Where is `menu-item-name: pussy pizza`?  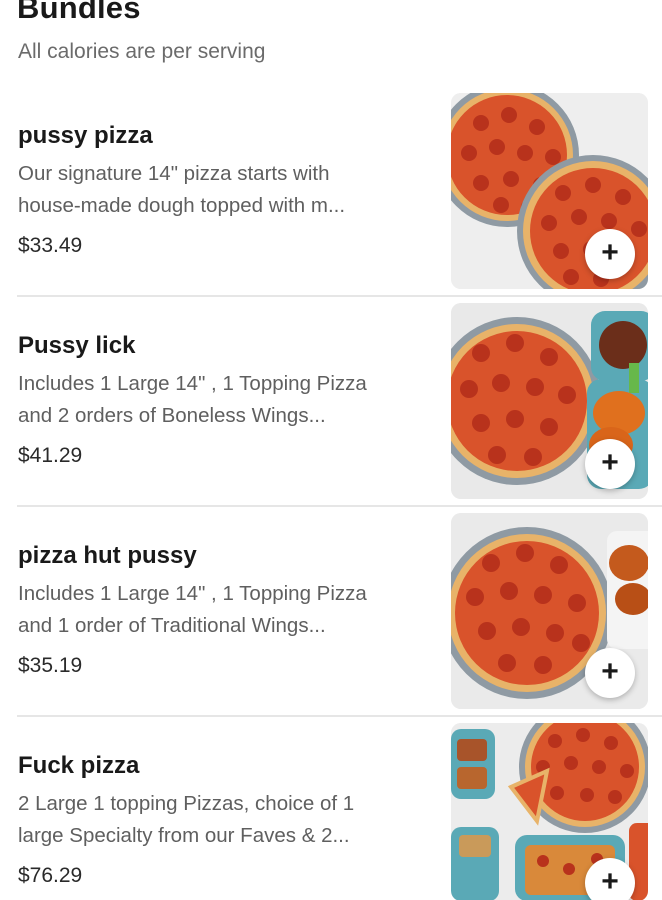
menu-item-name: pussy pizza is located at coordinates (85, 135).